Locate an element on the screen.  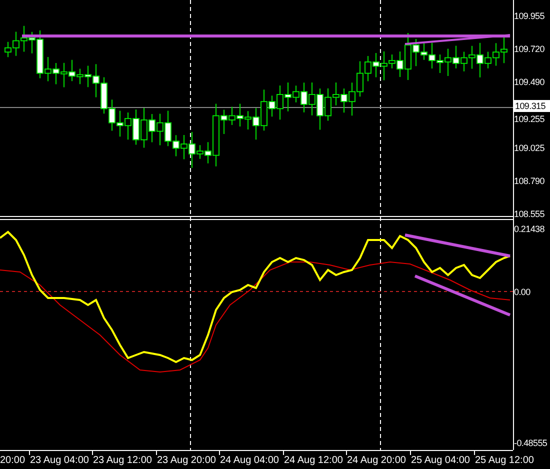
time-axis-label: 24 Aug 04:00 is located at coordinates (249, 461).